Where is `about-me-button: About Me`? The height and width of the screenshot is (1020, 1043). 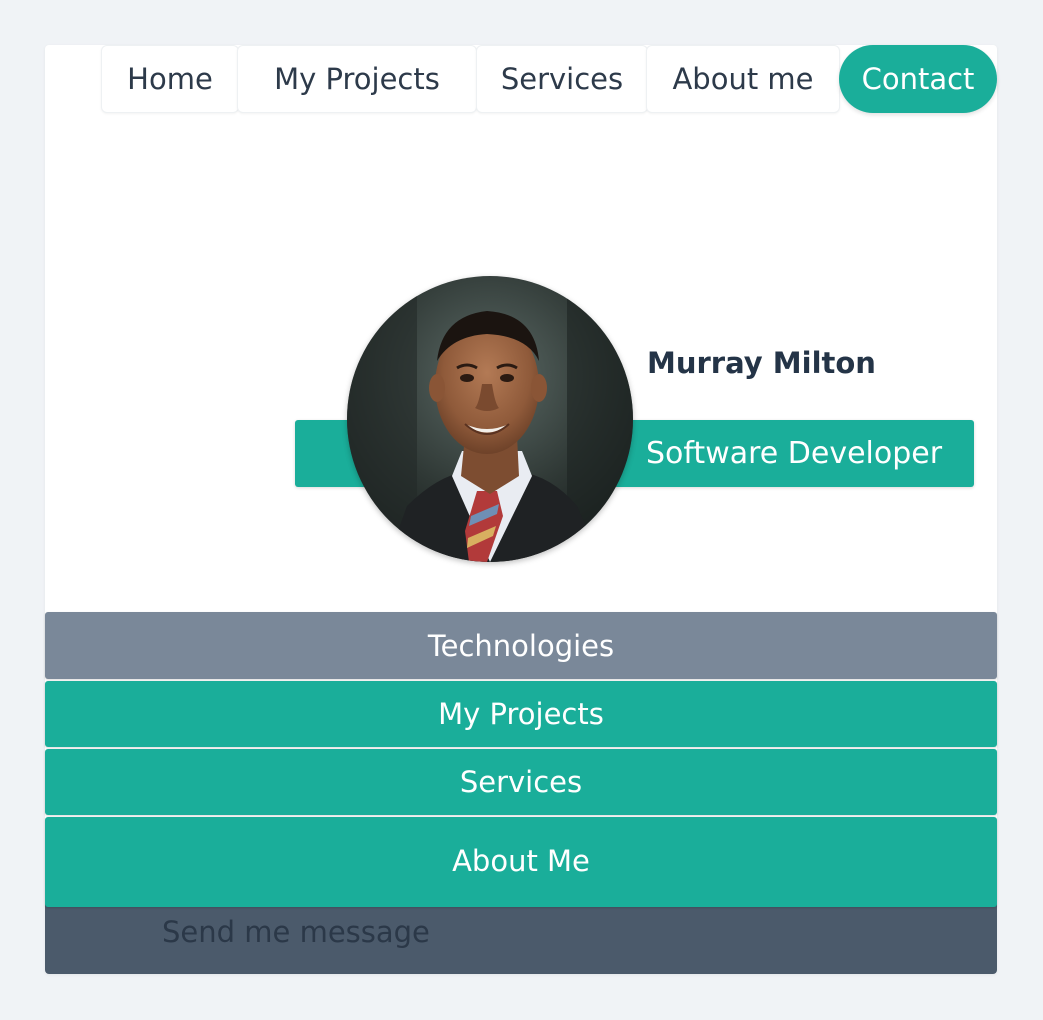
about-me-button: About Me is located at coordinates (521, 862).